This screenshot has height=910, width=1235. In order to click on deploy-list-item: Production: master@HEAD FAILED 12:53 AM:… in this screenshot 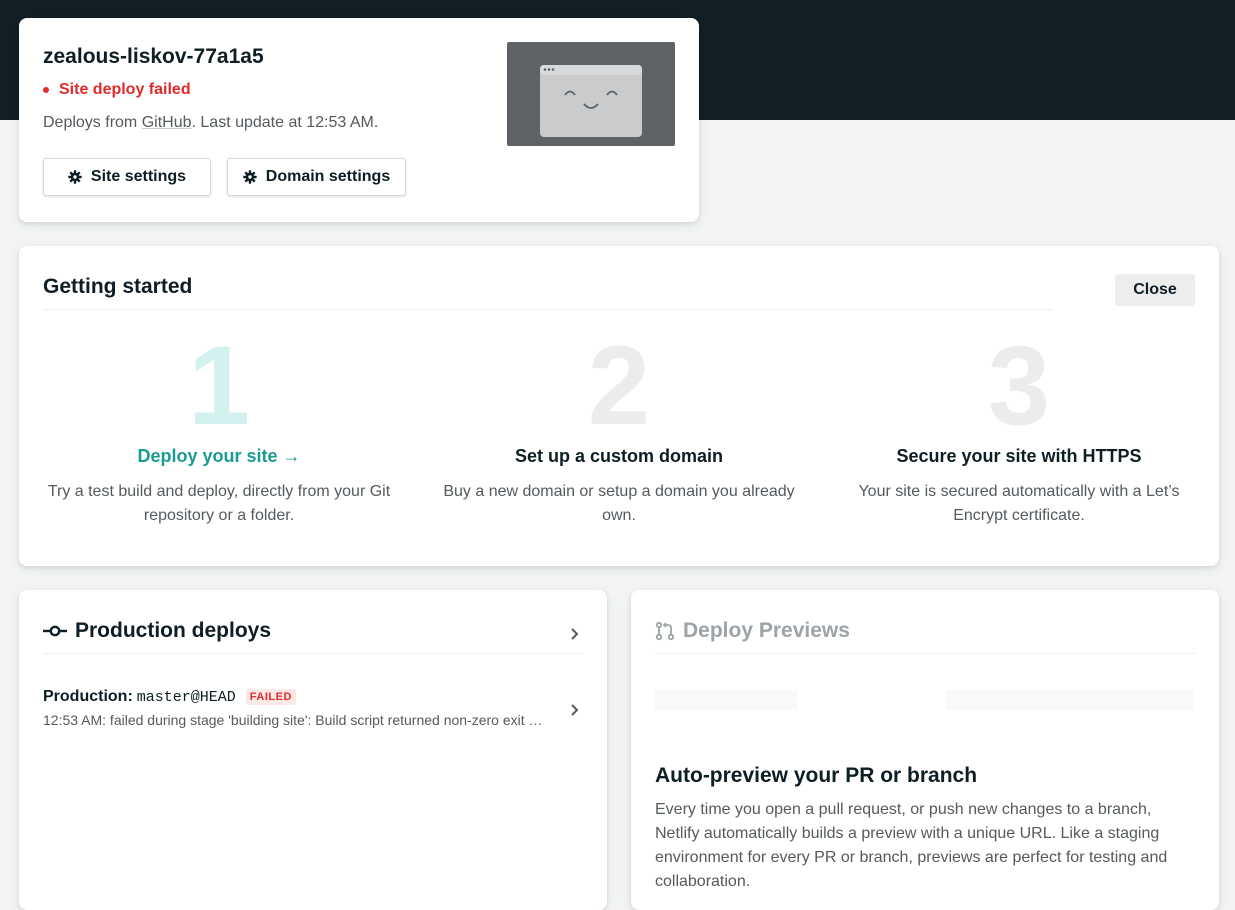, I will do `click(313, 708)`.